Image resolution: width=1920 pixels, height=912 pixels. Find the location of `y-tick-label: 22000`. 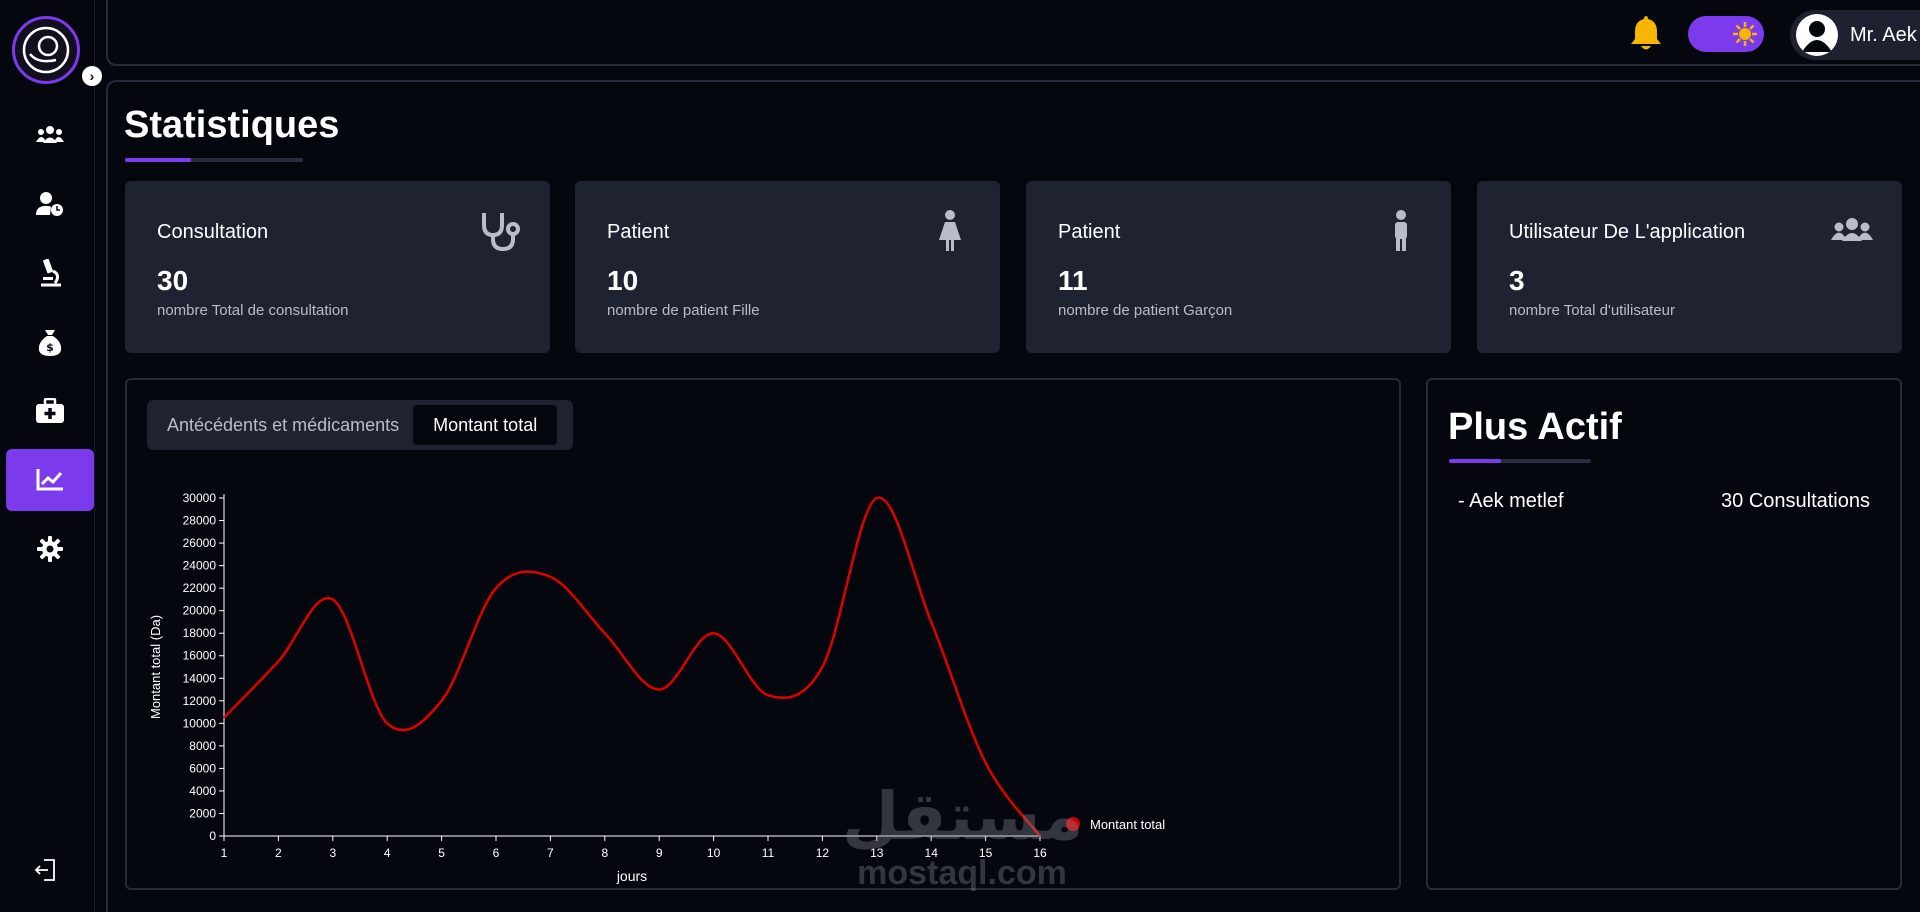

y-tick-label: 22000 is located at coordinates (200, 588).